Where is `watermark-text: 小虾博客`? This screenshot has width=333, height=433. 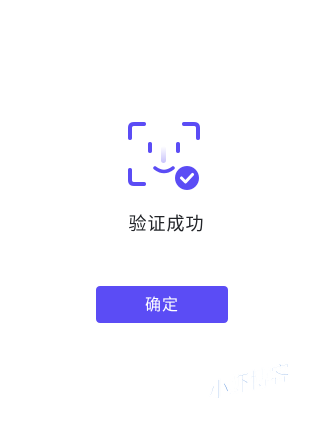
watermark-text: 小虾博客 is located at coordinates (249, 379).